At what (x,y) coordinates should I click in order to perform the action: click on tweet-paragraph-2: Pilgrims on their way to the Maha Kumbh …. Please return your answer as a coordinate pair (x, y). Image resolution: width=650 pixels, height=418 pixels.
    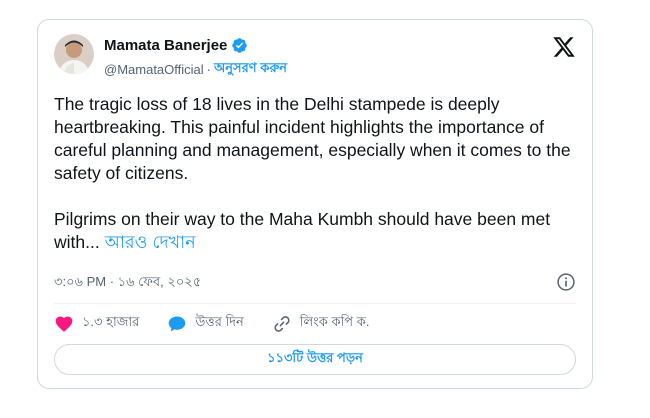
    Looking at the image, I should click on (318, 231).